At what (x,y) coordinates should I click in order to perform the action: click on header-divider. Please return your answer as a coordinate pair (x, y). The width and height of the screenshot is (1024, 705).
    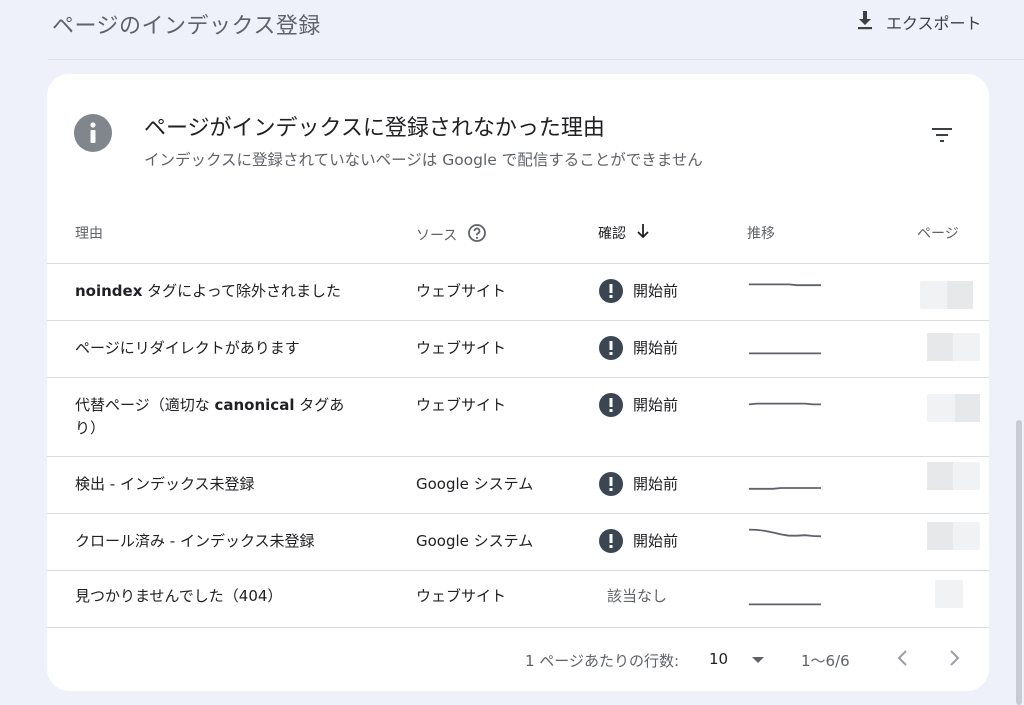
    Looking at the image, I should click on (536, 59).